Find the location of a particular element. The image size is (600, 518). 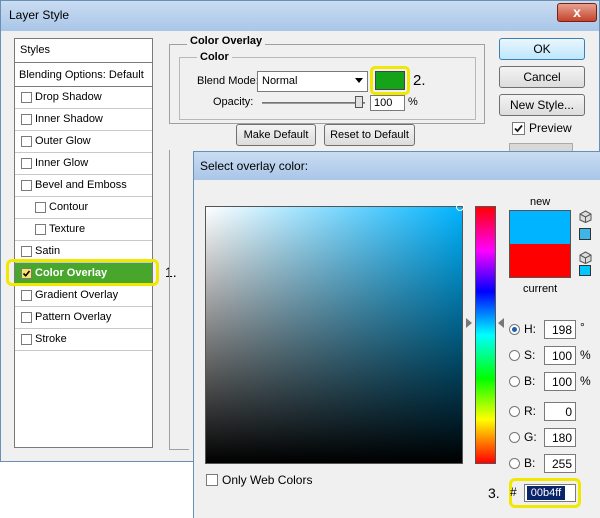

b-radio is located at coordinates (514, 381).